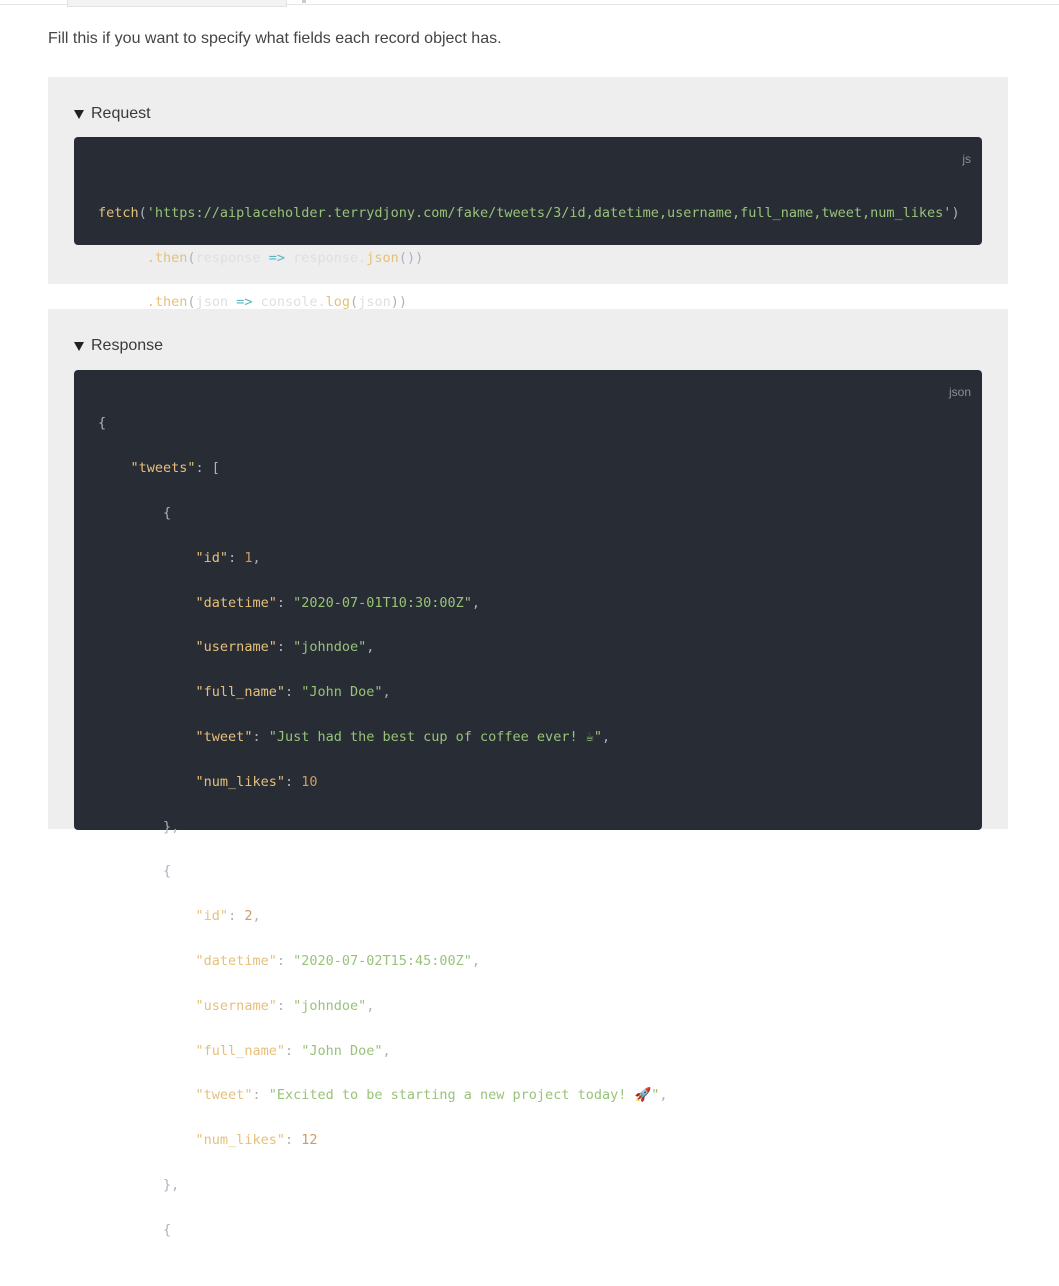 Image resolution: width=1059 pixels, height=1286 pixels. What do you see at coordinates (212, 302) in the screenshot?
I see `code-arg: json` at bounding box center [212, 302].